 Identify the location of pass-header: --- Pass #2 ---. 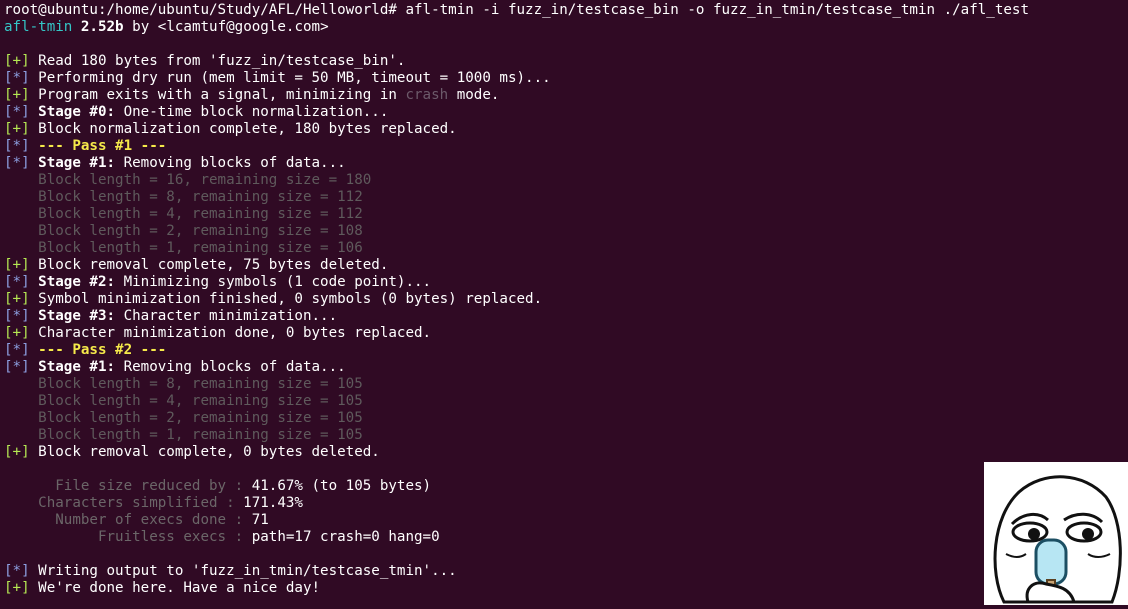
(102, 350).